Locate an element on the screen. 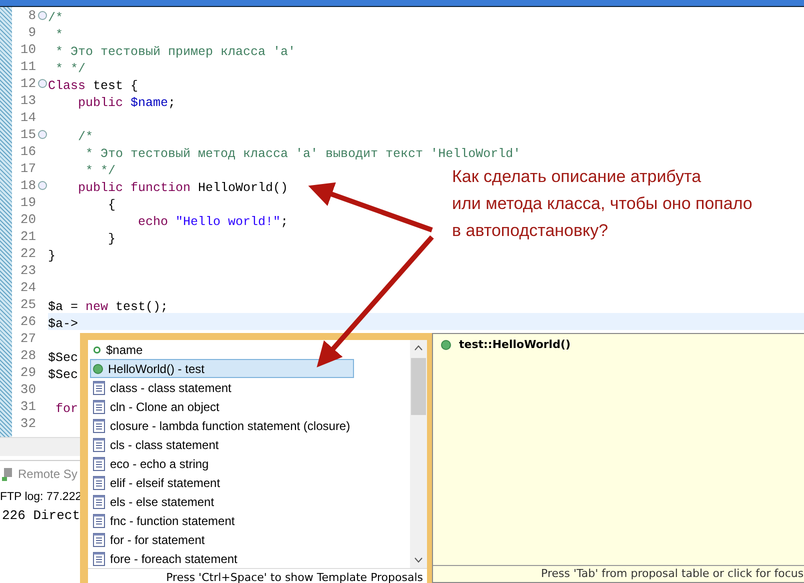  focus-hint: Press 'Tab' from proposal table or click for focus is located at coordinates (618, 573).